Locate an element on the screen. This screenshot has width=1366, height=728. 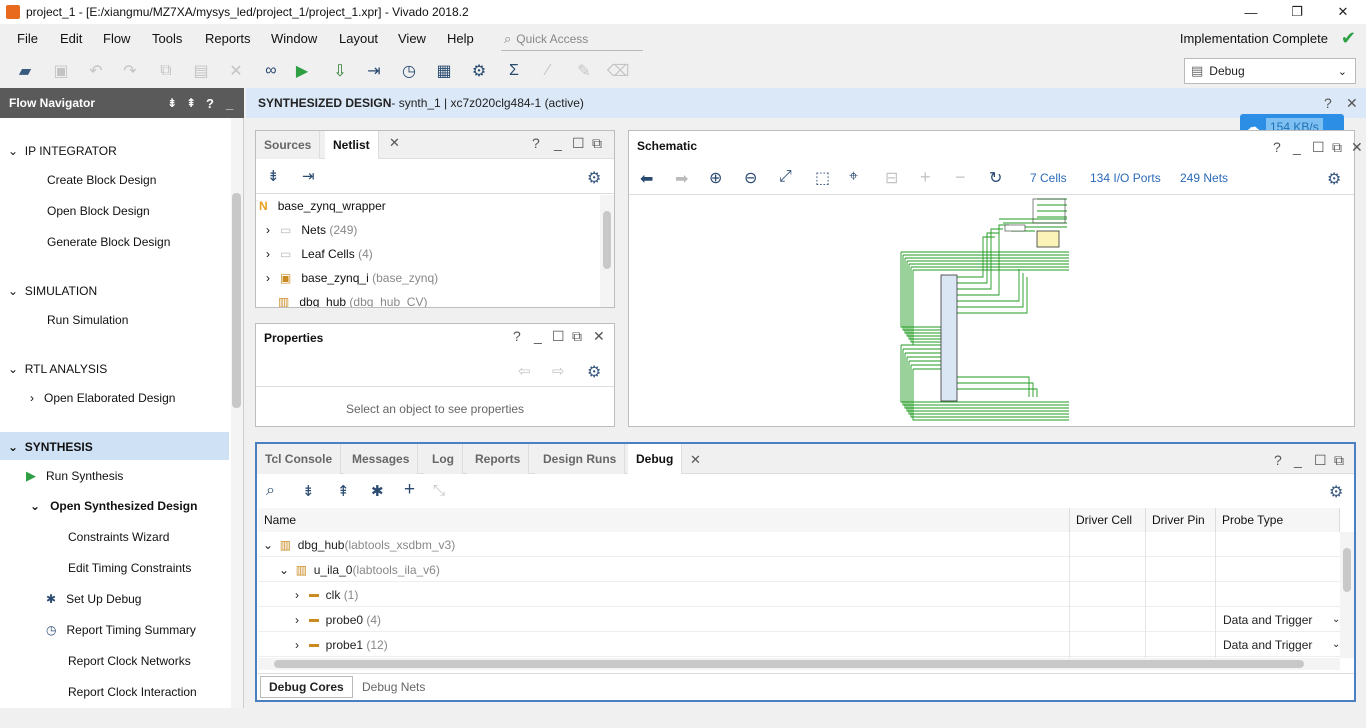
edit-timing-constraints: Edit Timing Constraints is located at coordinates (129, 568).